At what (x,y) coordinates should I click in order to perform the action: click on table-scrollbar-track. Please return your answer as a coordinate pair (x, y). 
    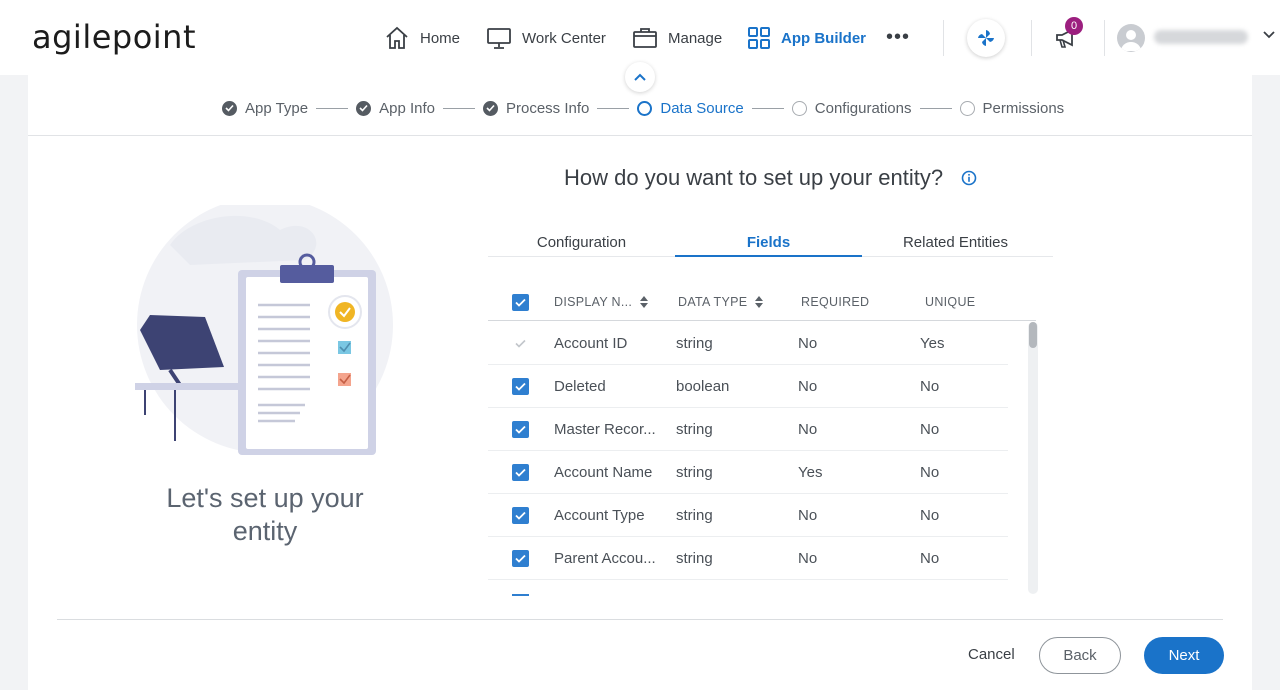
    Looking at the image, I should click on (1033, 458).